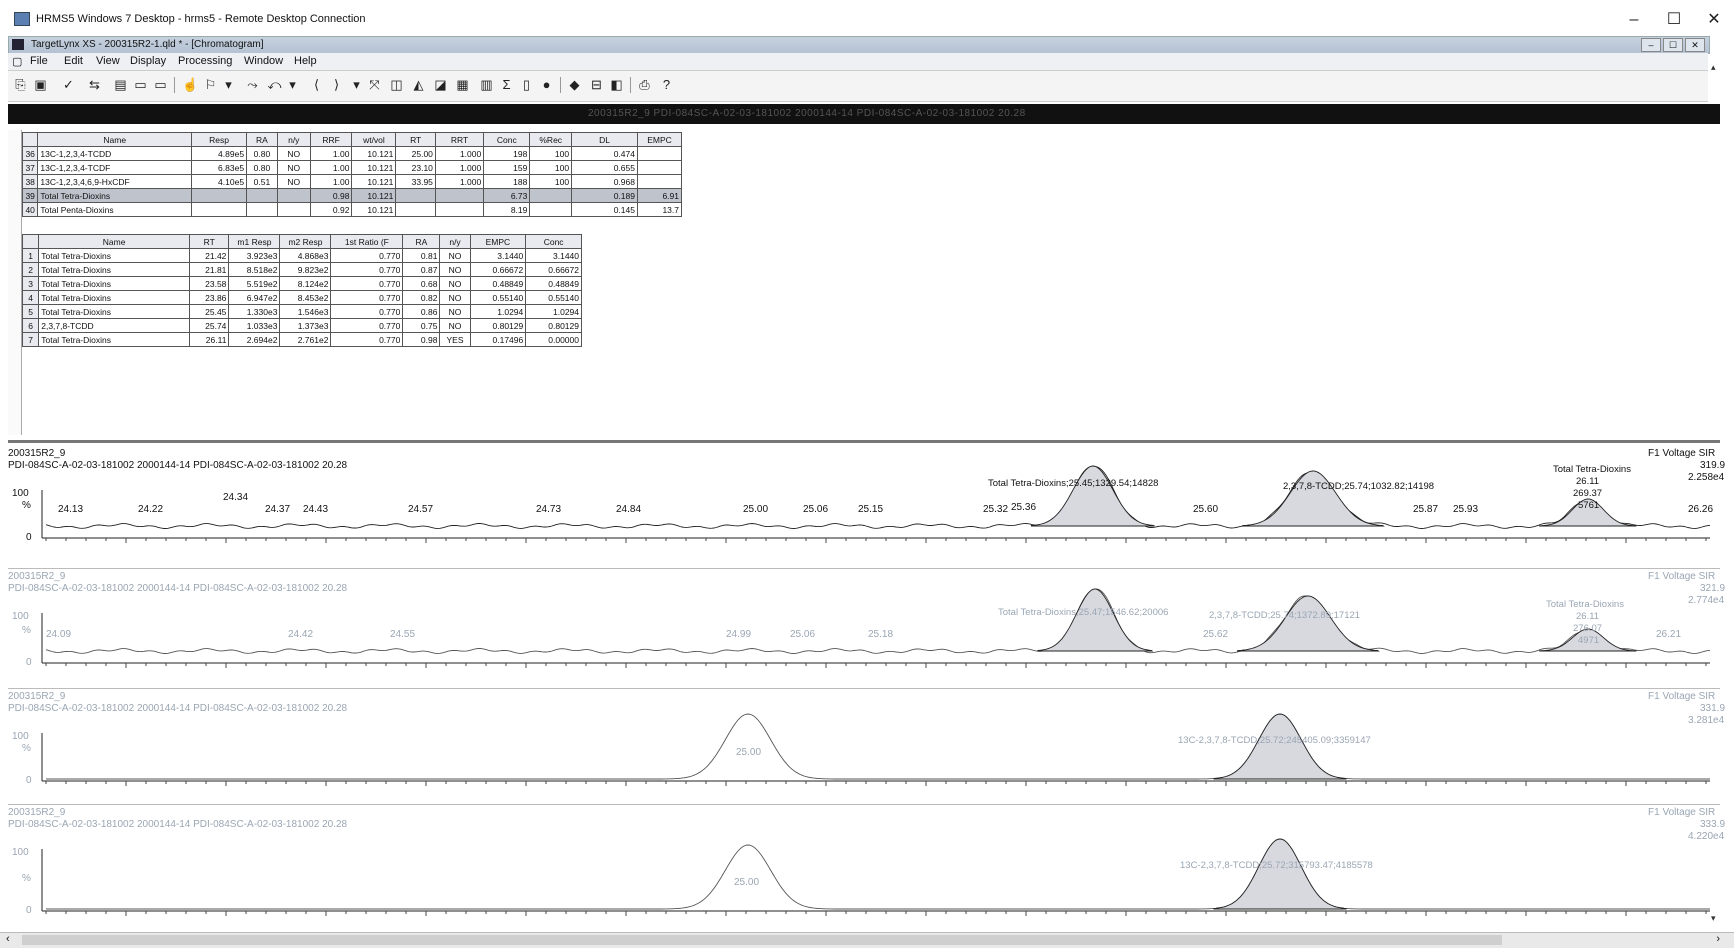  I want to click on table-cell: 0.17496, so click(498, 339).